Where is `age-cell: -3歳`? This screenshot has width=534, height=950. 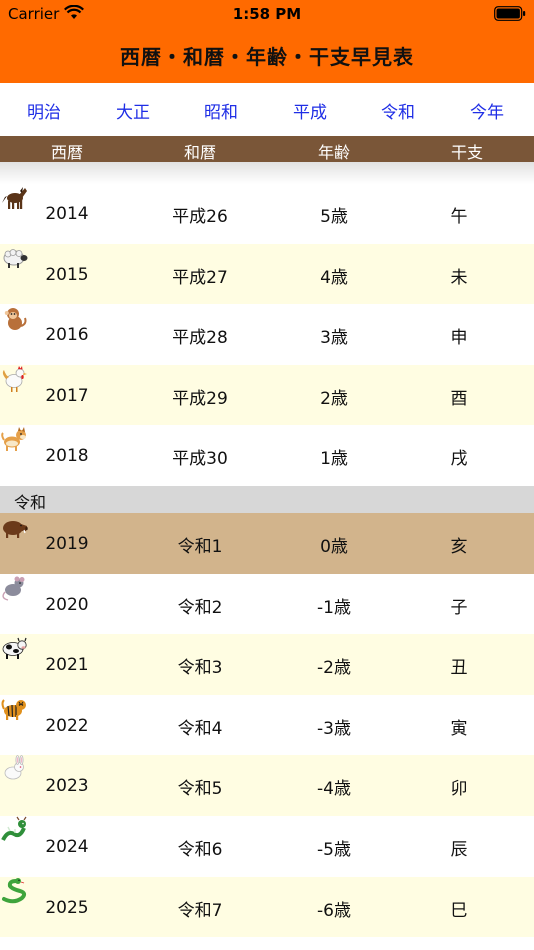
age-cell: -3歳 is located at coordinates (334, 728).